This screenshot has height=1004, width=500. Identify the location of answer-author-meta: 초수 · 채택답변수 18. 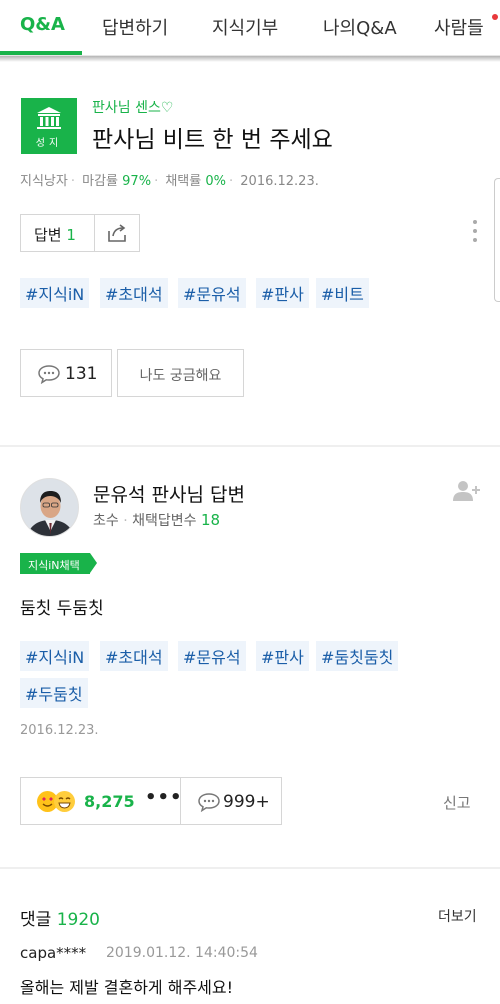
(157, 520).